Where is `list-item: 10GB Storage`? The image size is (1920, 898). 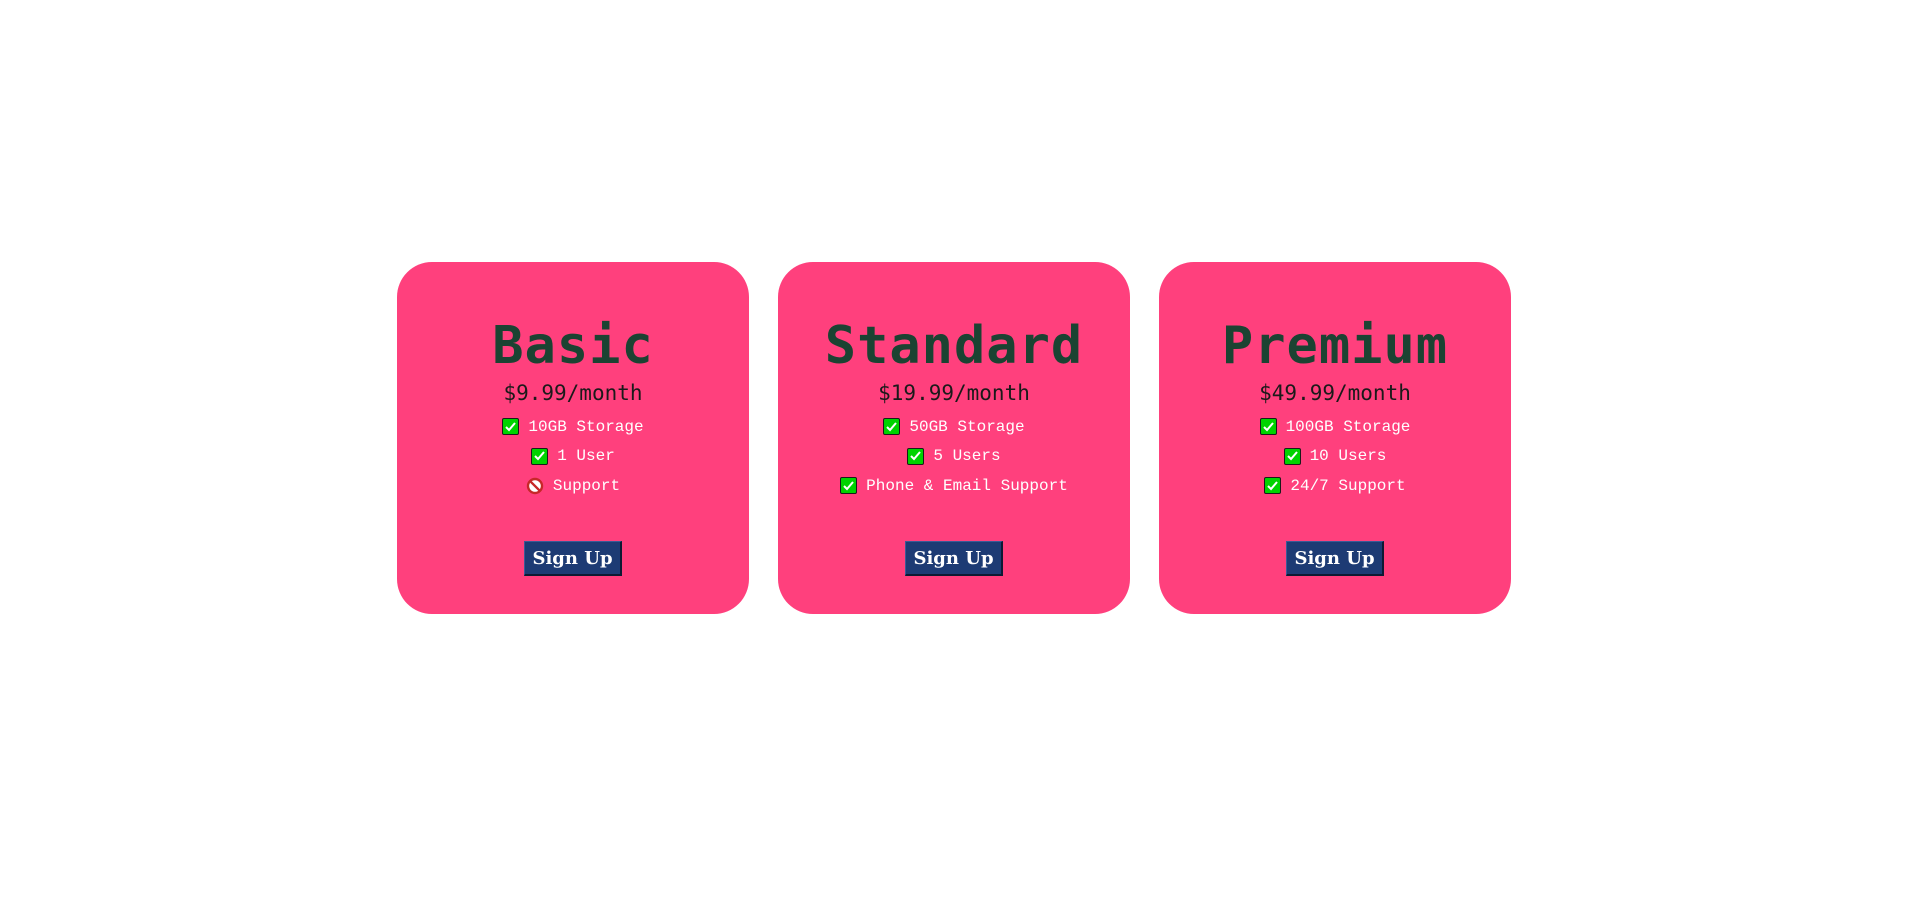 list-item: 10GB Storage is located at coordinates (573, 427).